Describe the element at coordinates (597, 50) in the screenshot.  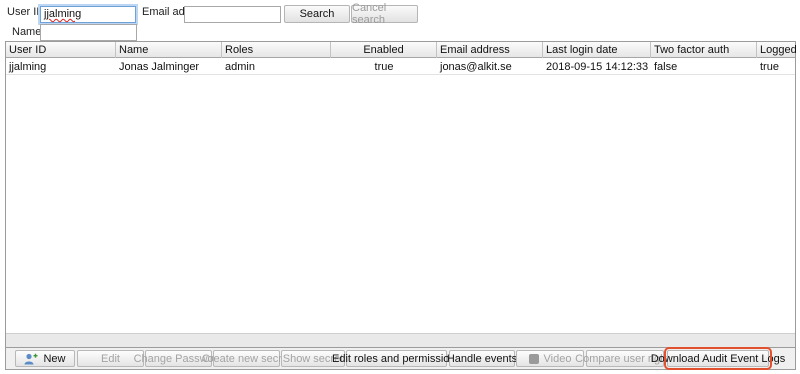
I see `column-header-last-login: Last login date` at that location.